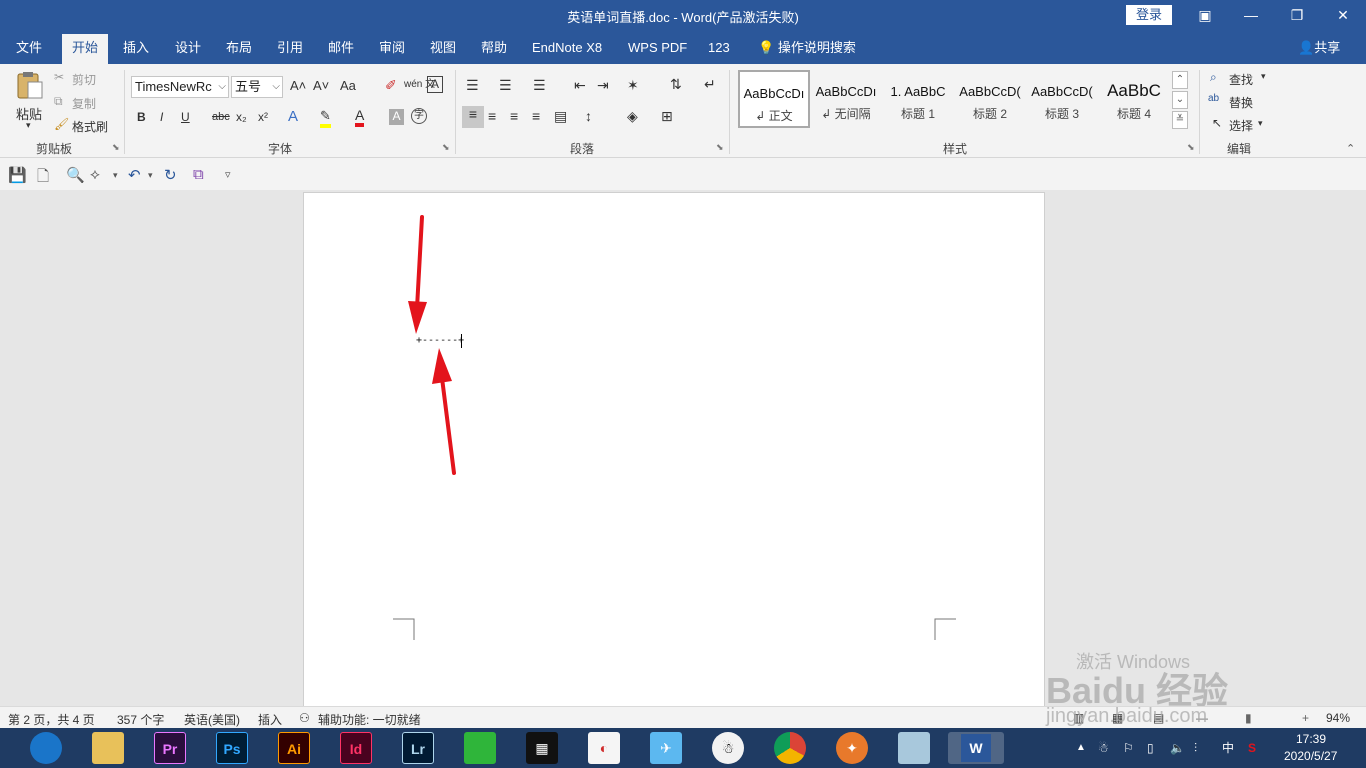  Describe the element at coordinates (603, 85) in the screenshot. I see `increase-indent-icon: ⇥` at that location.